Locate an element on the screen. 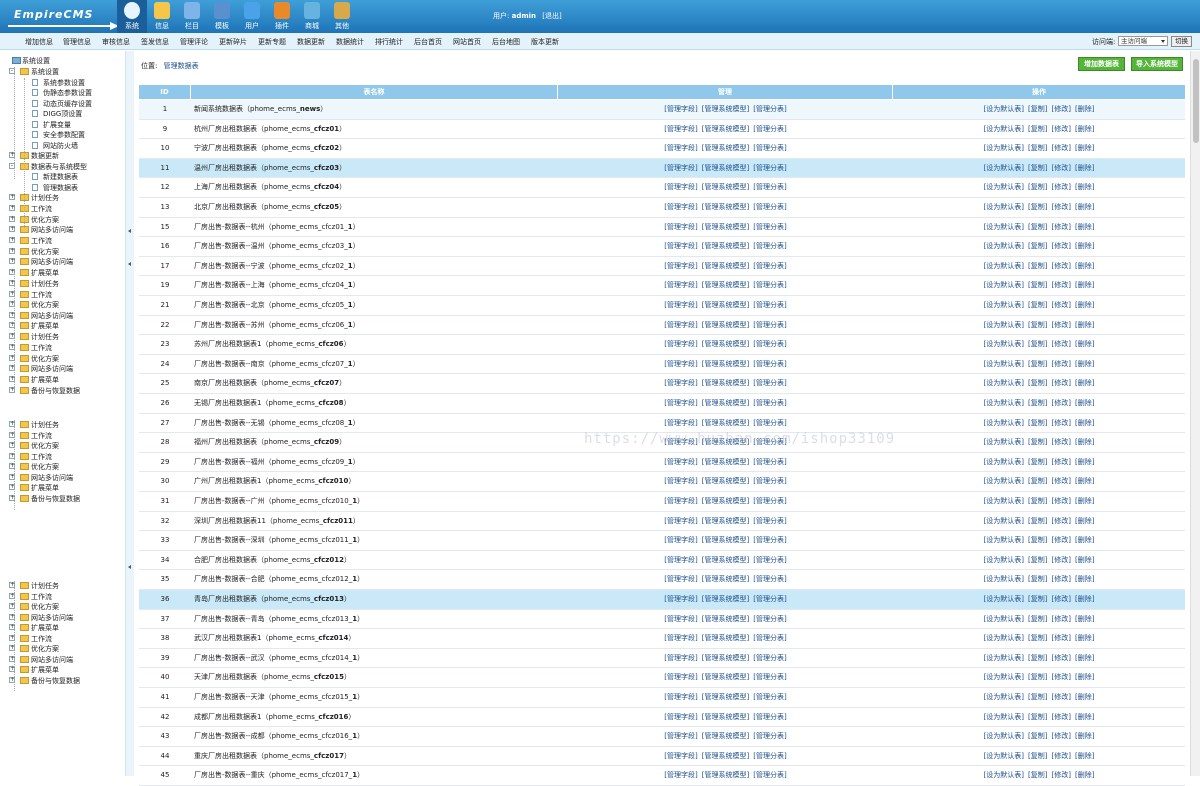  collapse-arrow-icon is located at coordinates (129, 567).